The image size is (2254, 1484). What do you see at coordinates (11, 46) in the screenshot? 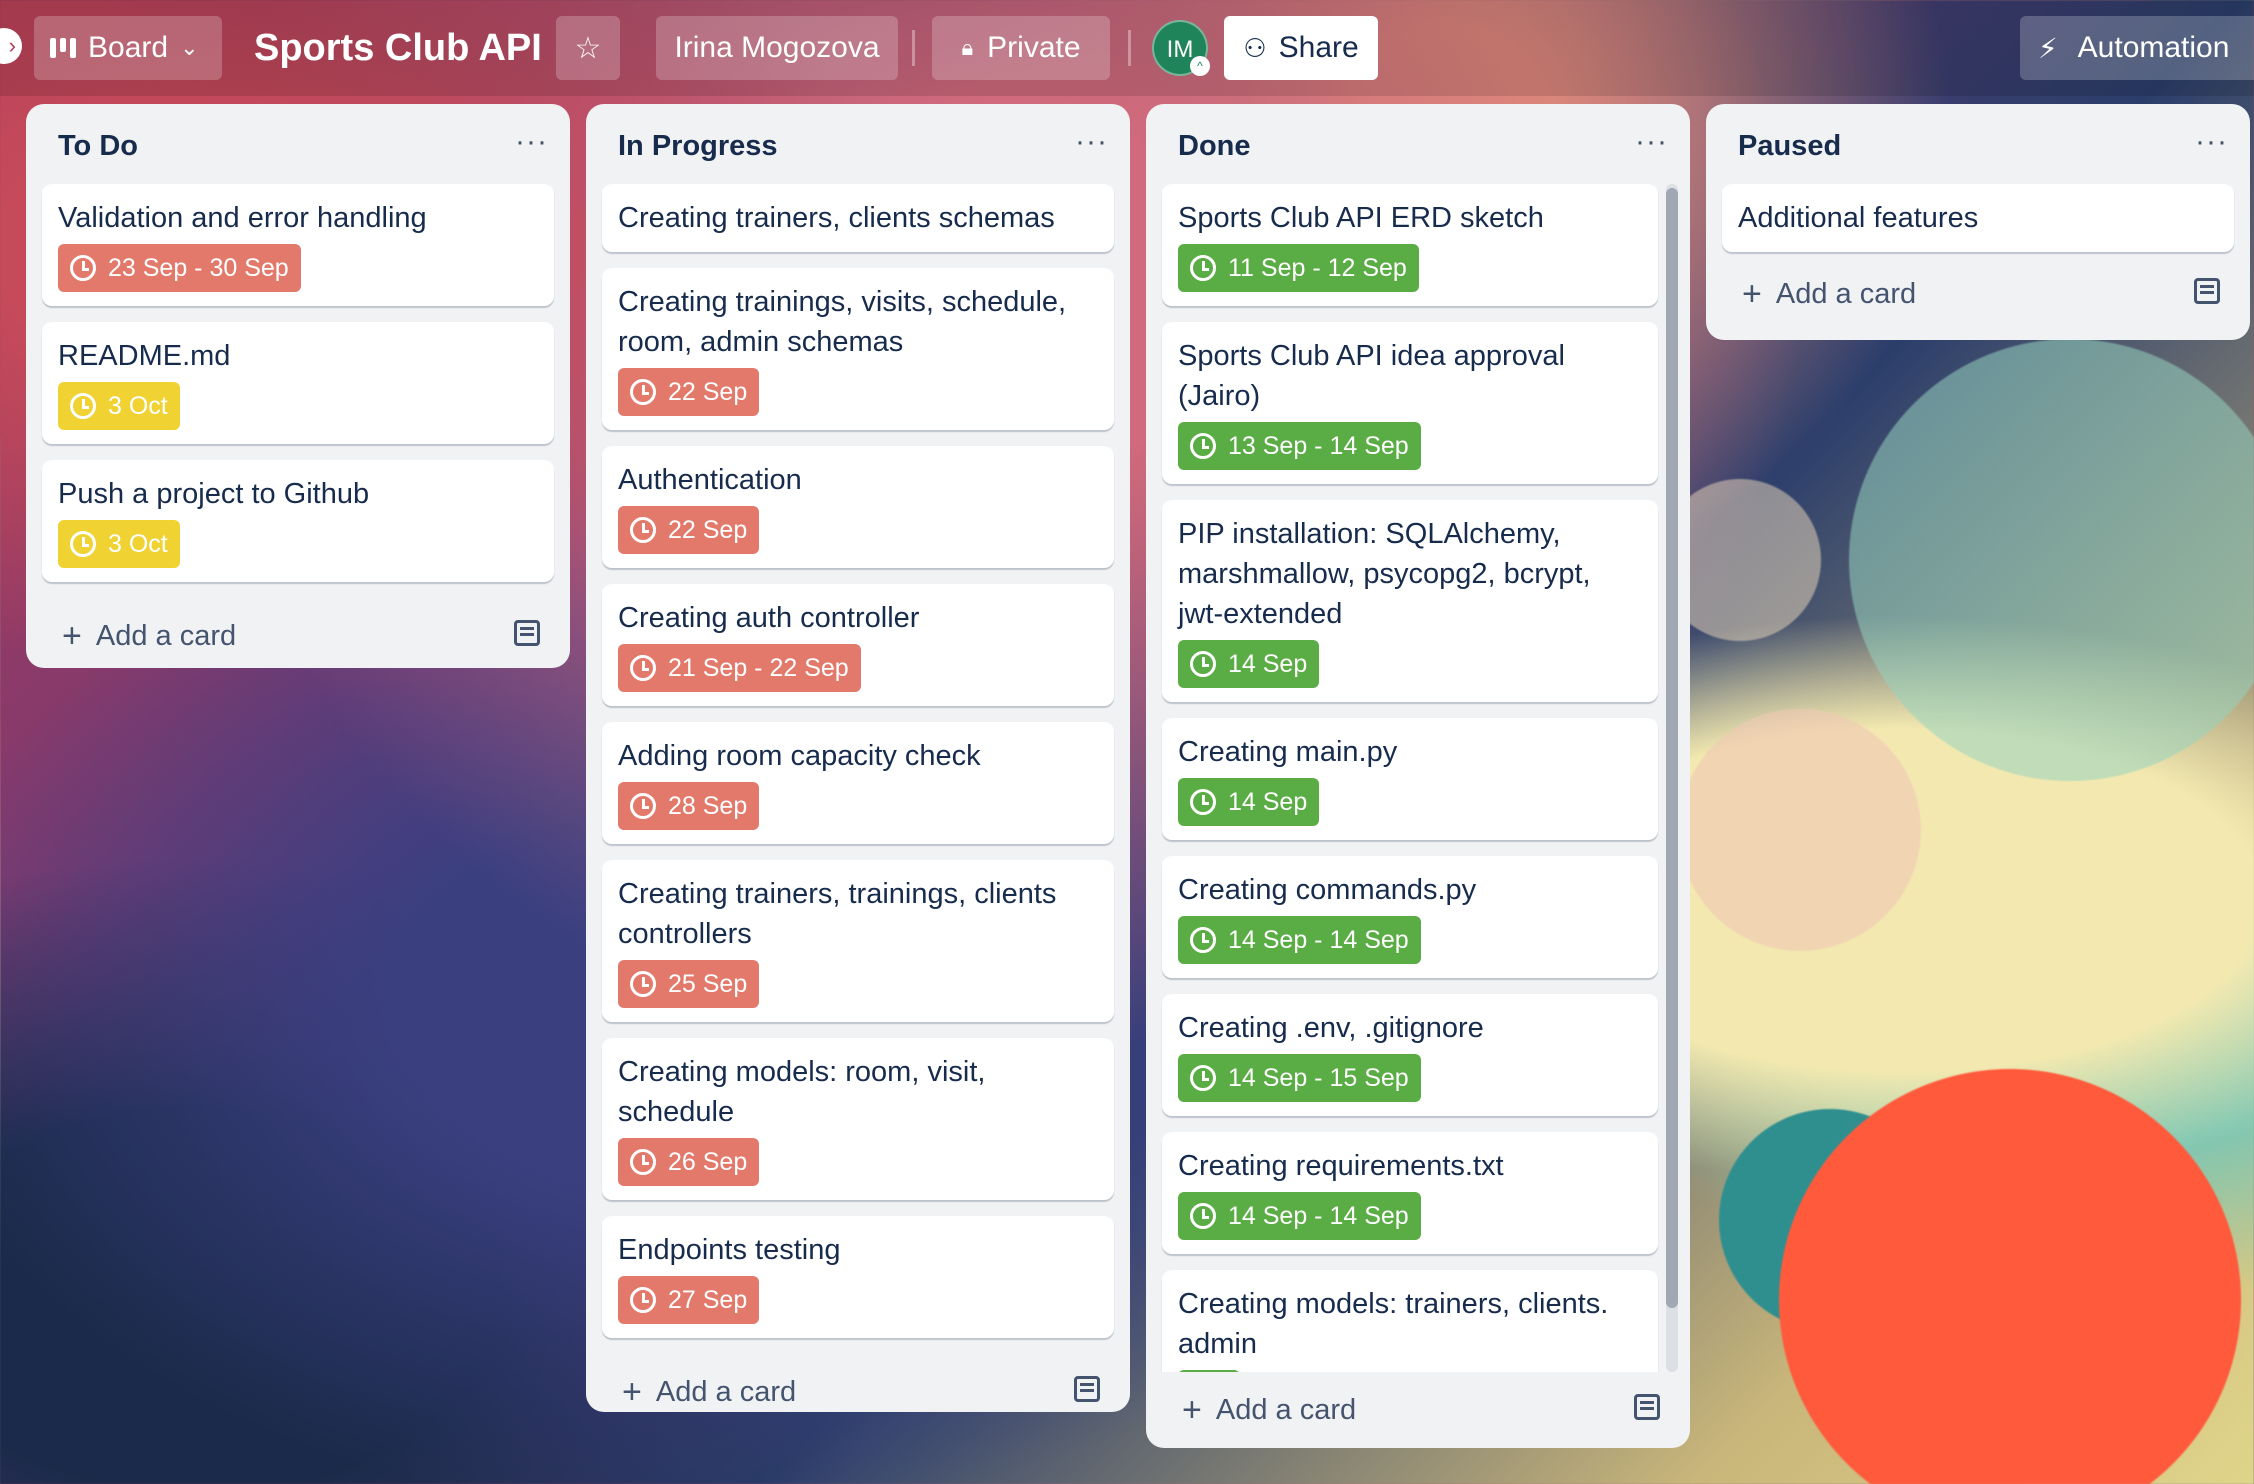
I see `sidebar-expand-icon: ›` at bounding box center [11, 46].